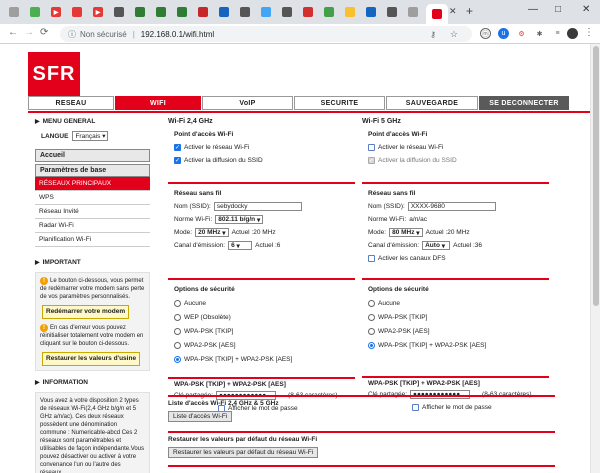 This screenshot has height=473, width=600. What do you see at coordinates (433, 34) in the screenshot?
I see `key-icon: ⚷` at bounding box center [433, 34].